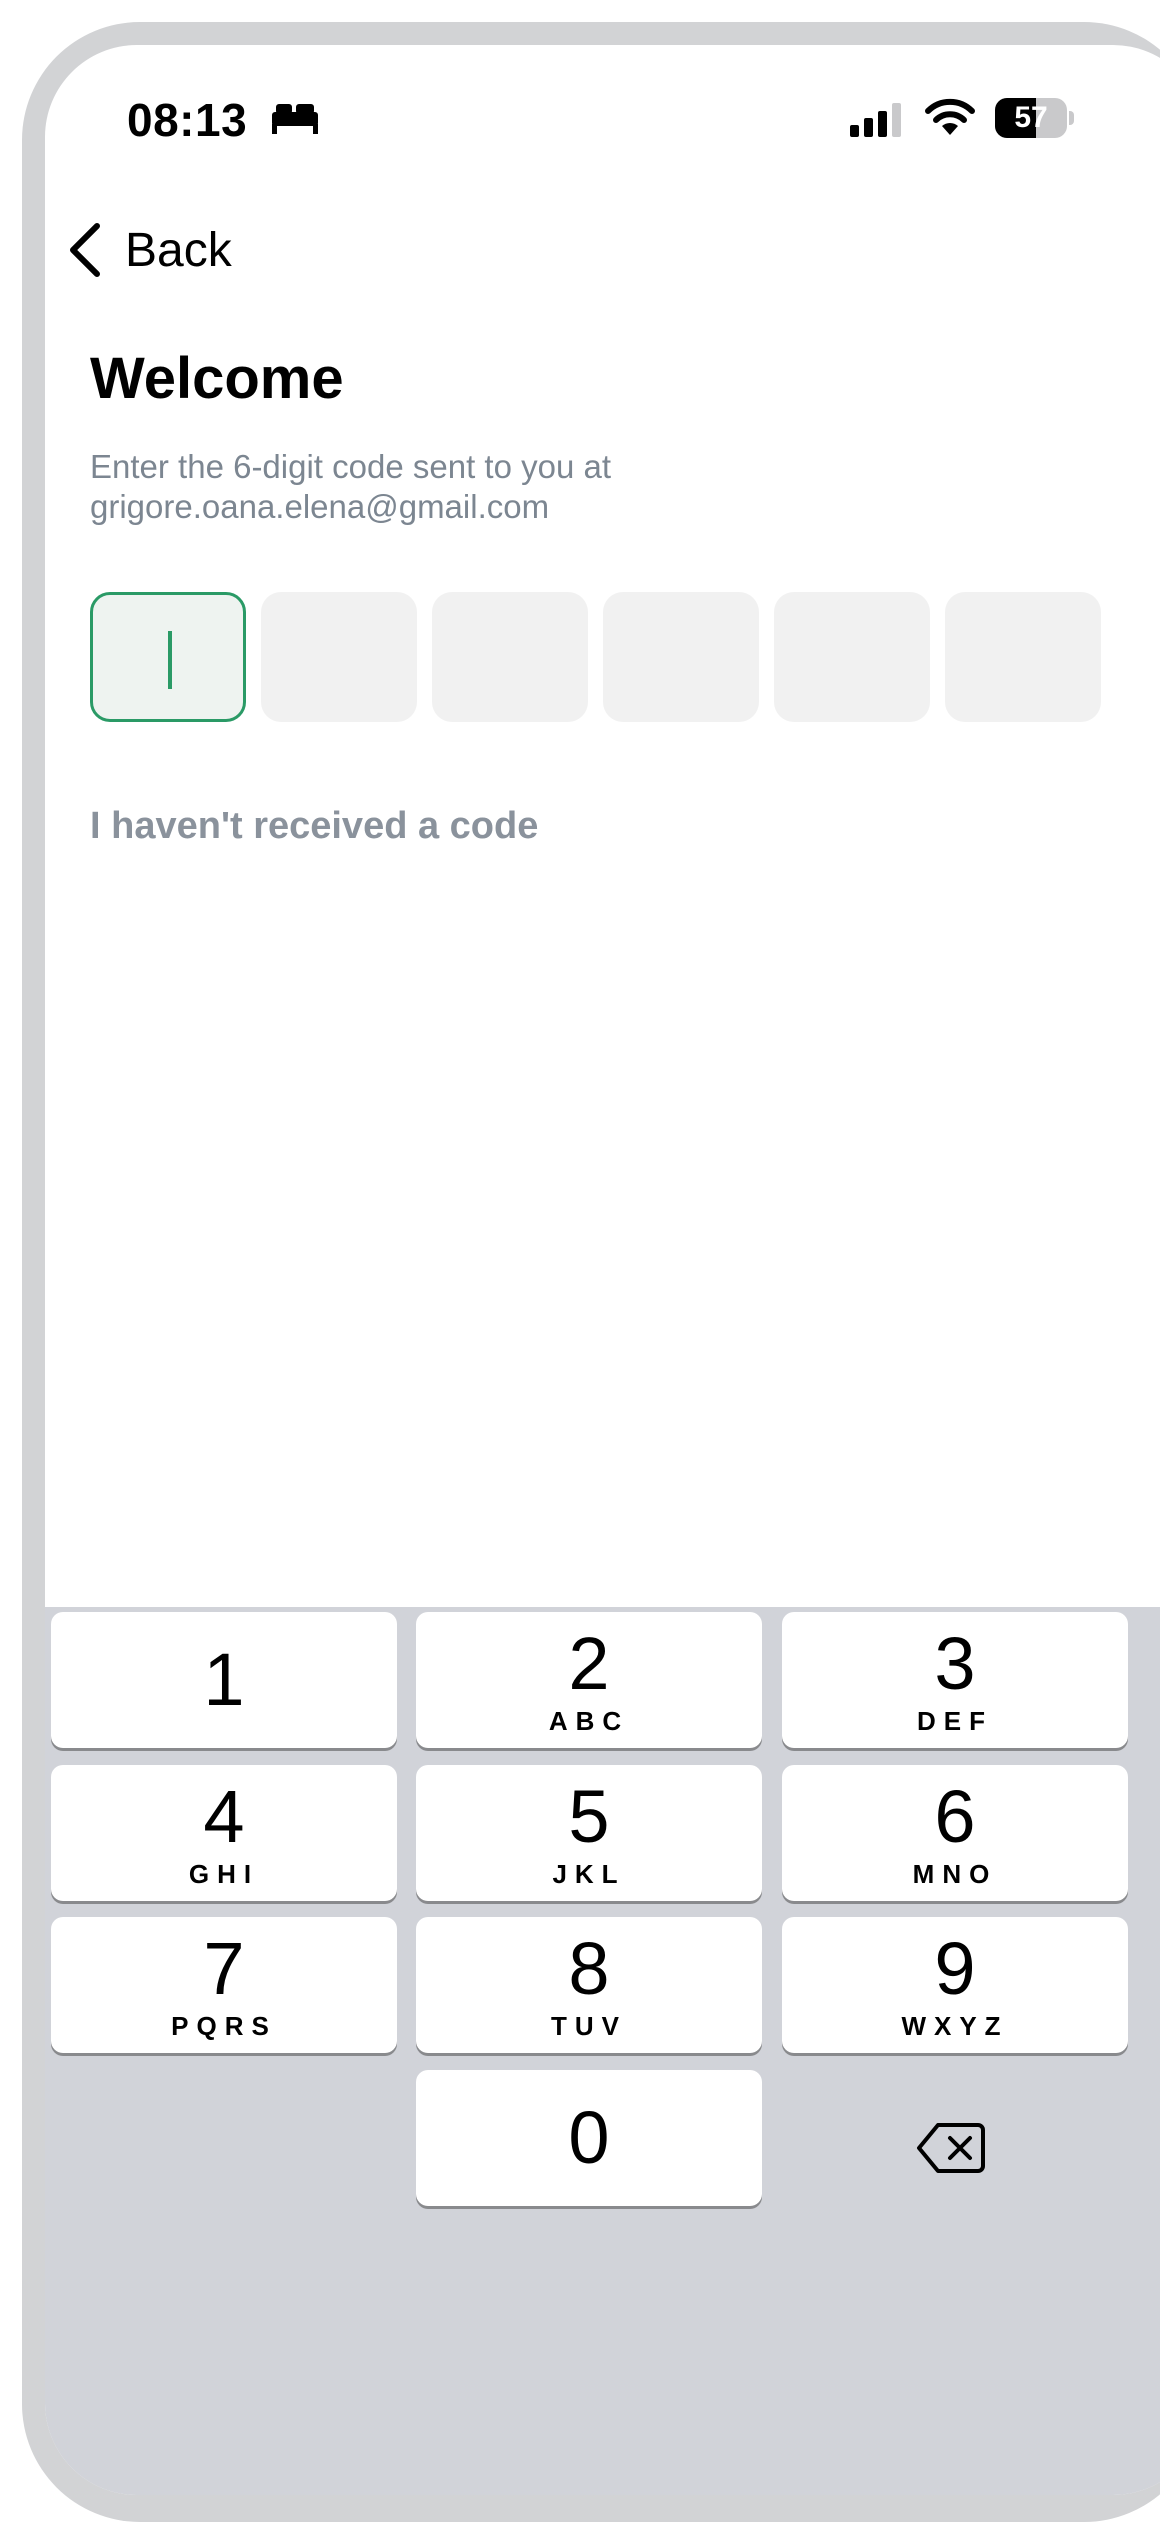  Describe the element at coordinates (217, 378) in the screenshot. I see `page-title: Welcome` at that location.